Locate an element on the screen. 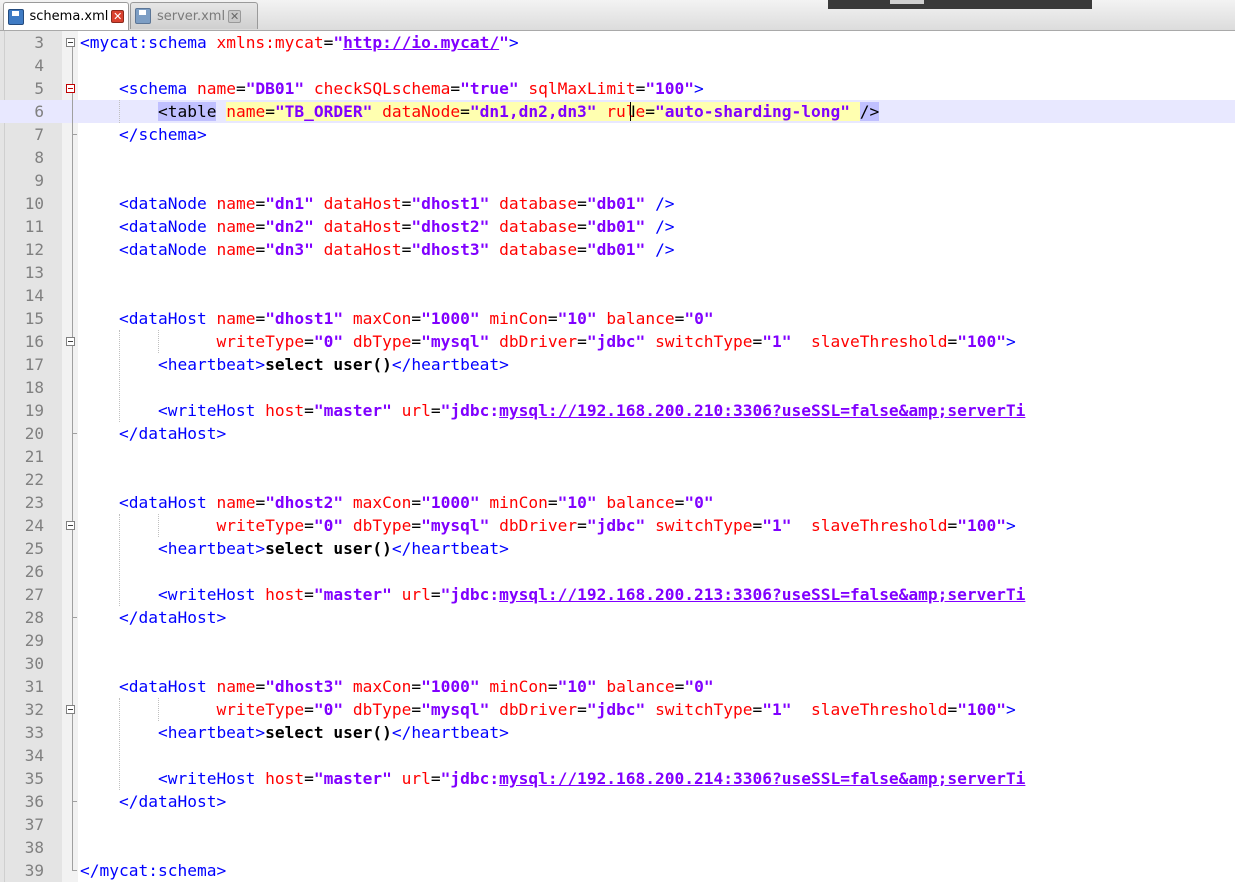  code-line: 13 is located at coordinates (617, 272).